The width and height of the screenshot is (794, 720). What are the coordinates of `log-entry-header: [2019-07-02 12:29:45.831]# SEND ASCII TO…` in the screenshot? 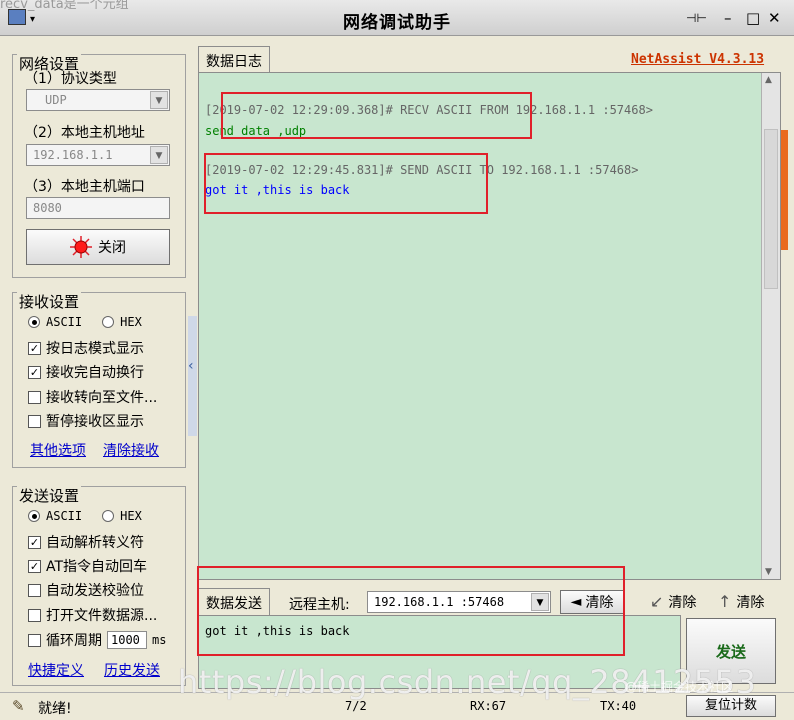 It's located at (422, 170).